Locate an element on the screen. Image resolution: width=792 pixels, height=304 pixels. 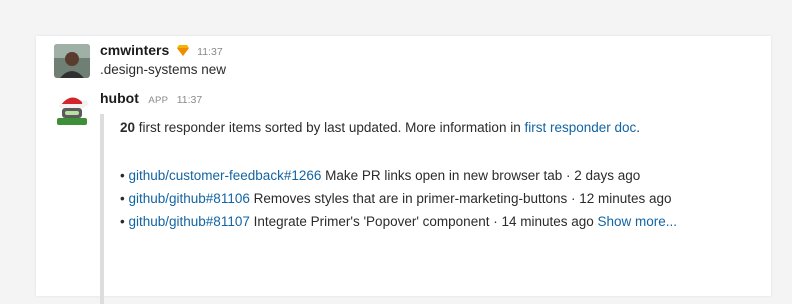
message-header: hubot APP 11:37 is located at coordinates (151, 99).